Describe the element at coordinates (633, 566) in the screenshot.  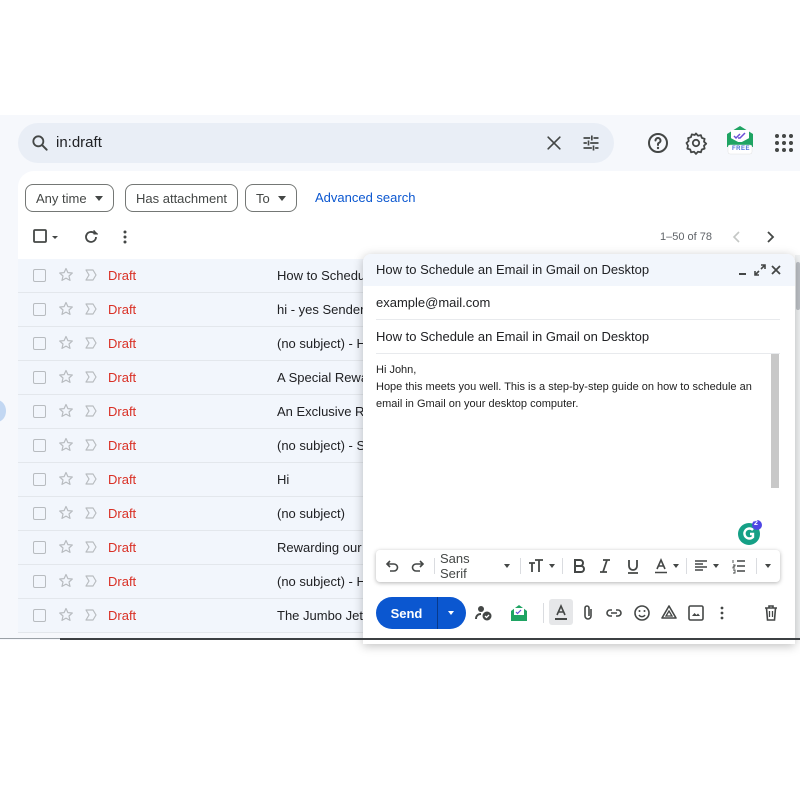
I see `underline-icon` at that location.